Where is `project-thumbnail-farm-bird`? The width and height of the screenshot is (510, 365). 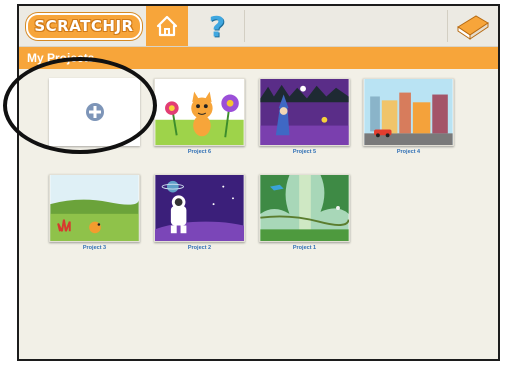 project-thumbnail-farm-bird is located at coordinates (94, 208).